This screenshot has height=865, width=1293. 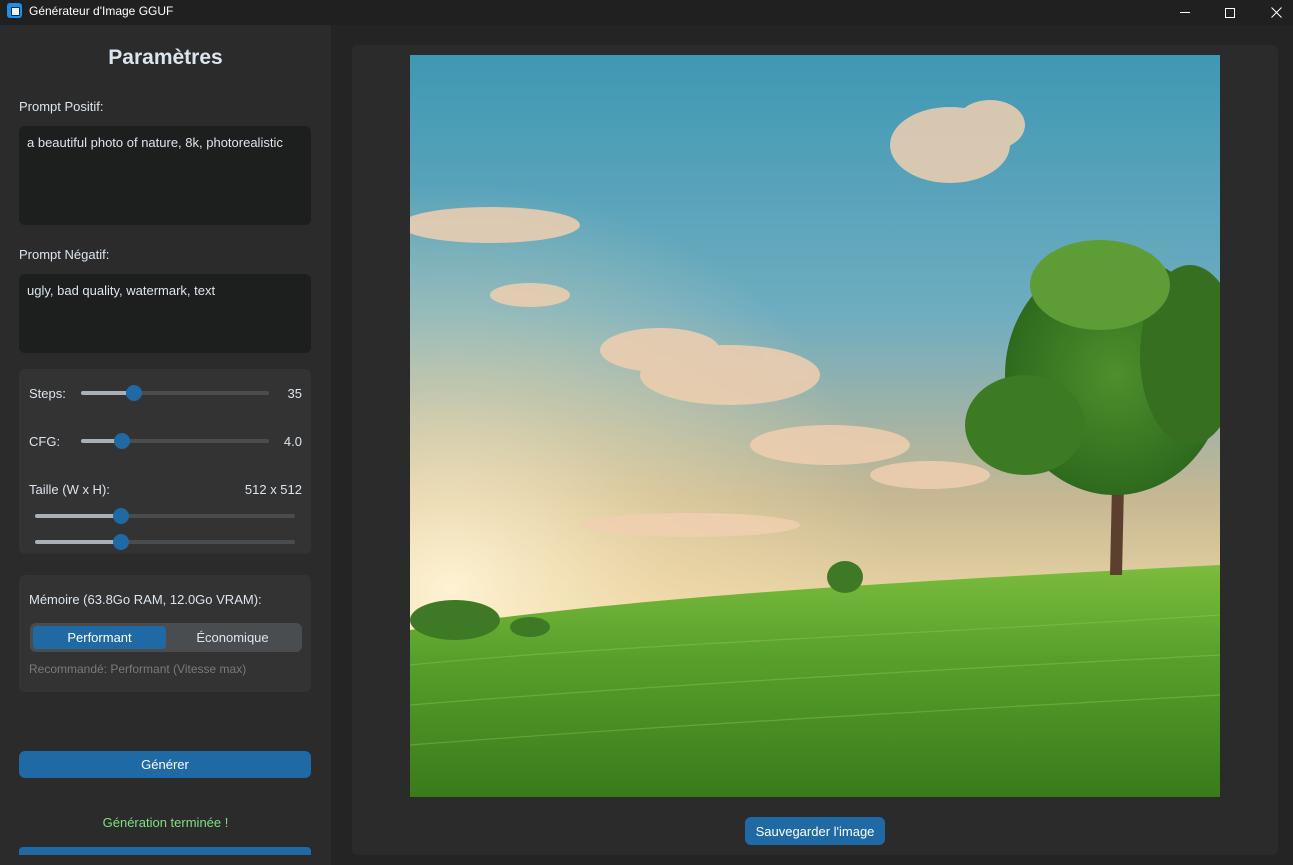 What do you see at coordinates (133, 393) in the screenshot?
I see `steps-slider-thumb` at bounding box center [133, 393].